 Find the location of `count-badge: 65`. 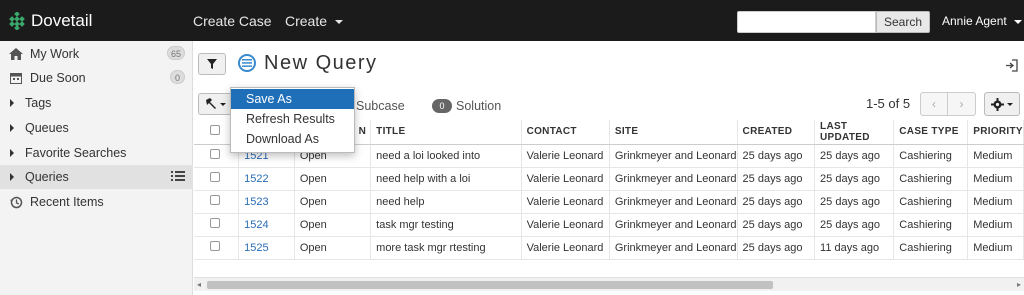

count-badge: 65 is located at coordinates (175, 53).